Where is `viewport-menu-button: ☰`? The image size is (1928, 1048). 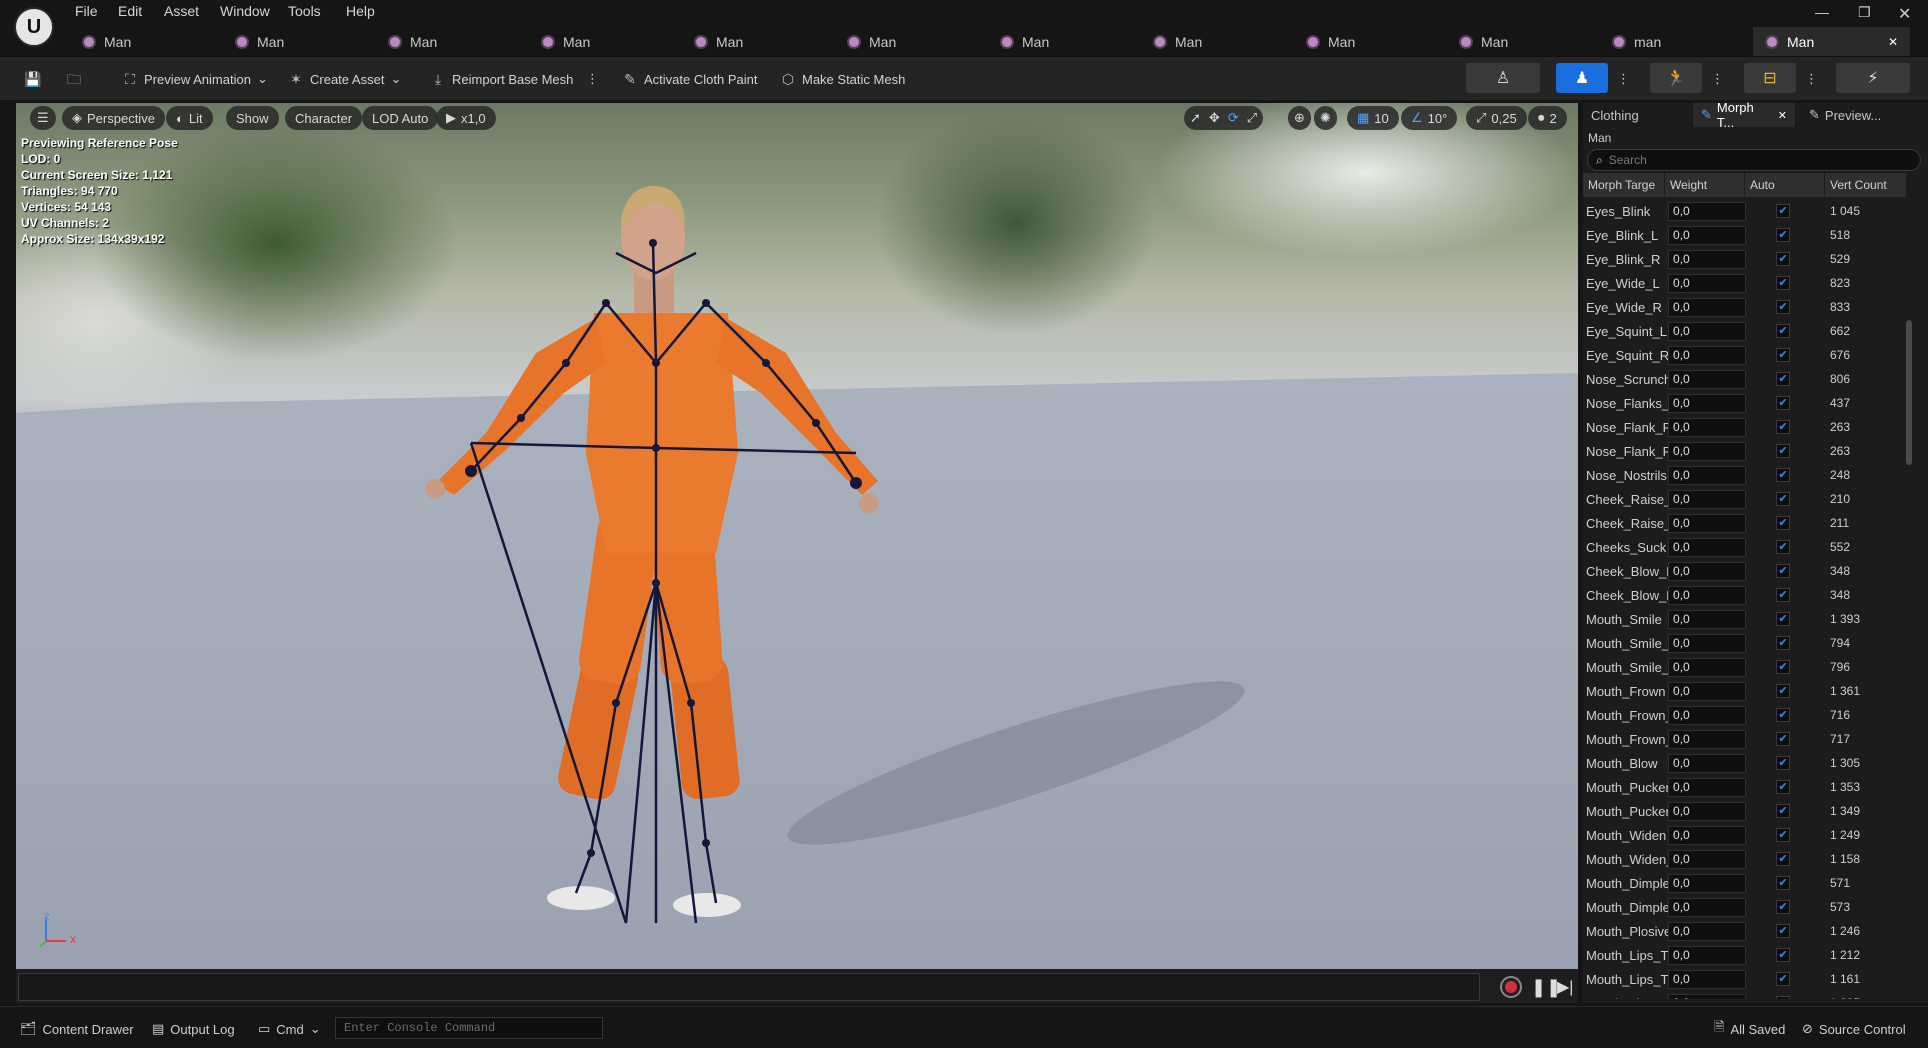
viewport-menu-button: ☰ is located at coordinates (43, 118).